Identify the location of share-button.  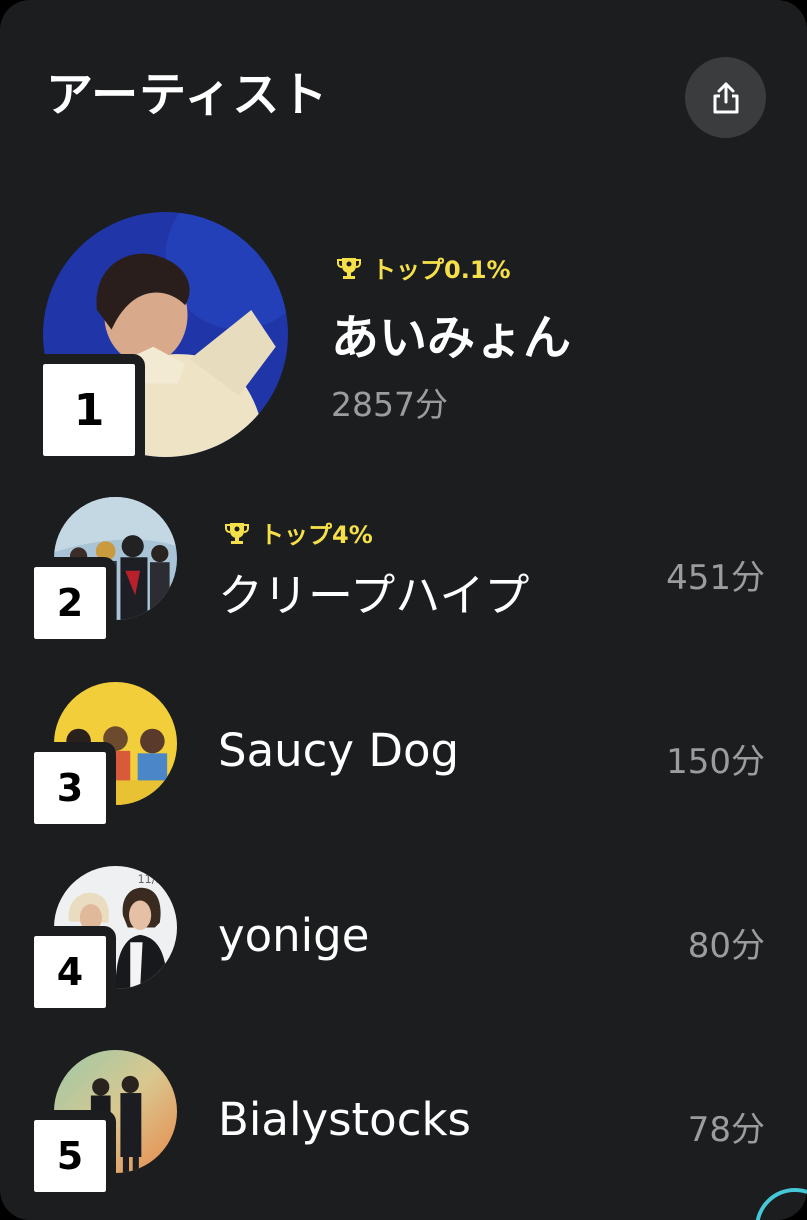
(725, 97).